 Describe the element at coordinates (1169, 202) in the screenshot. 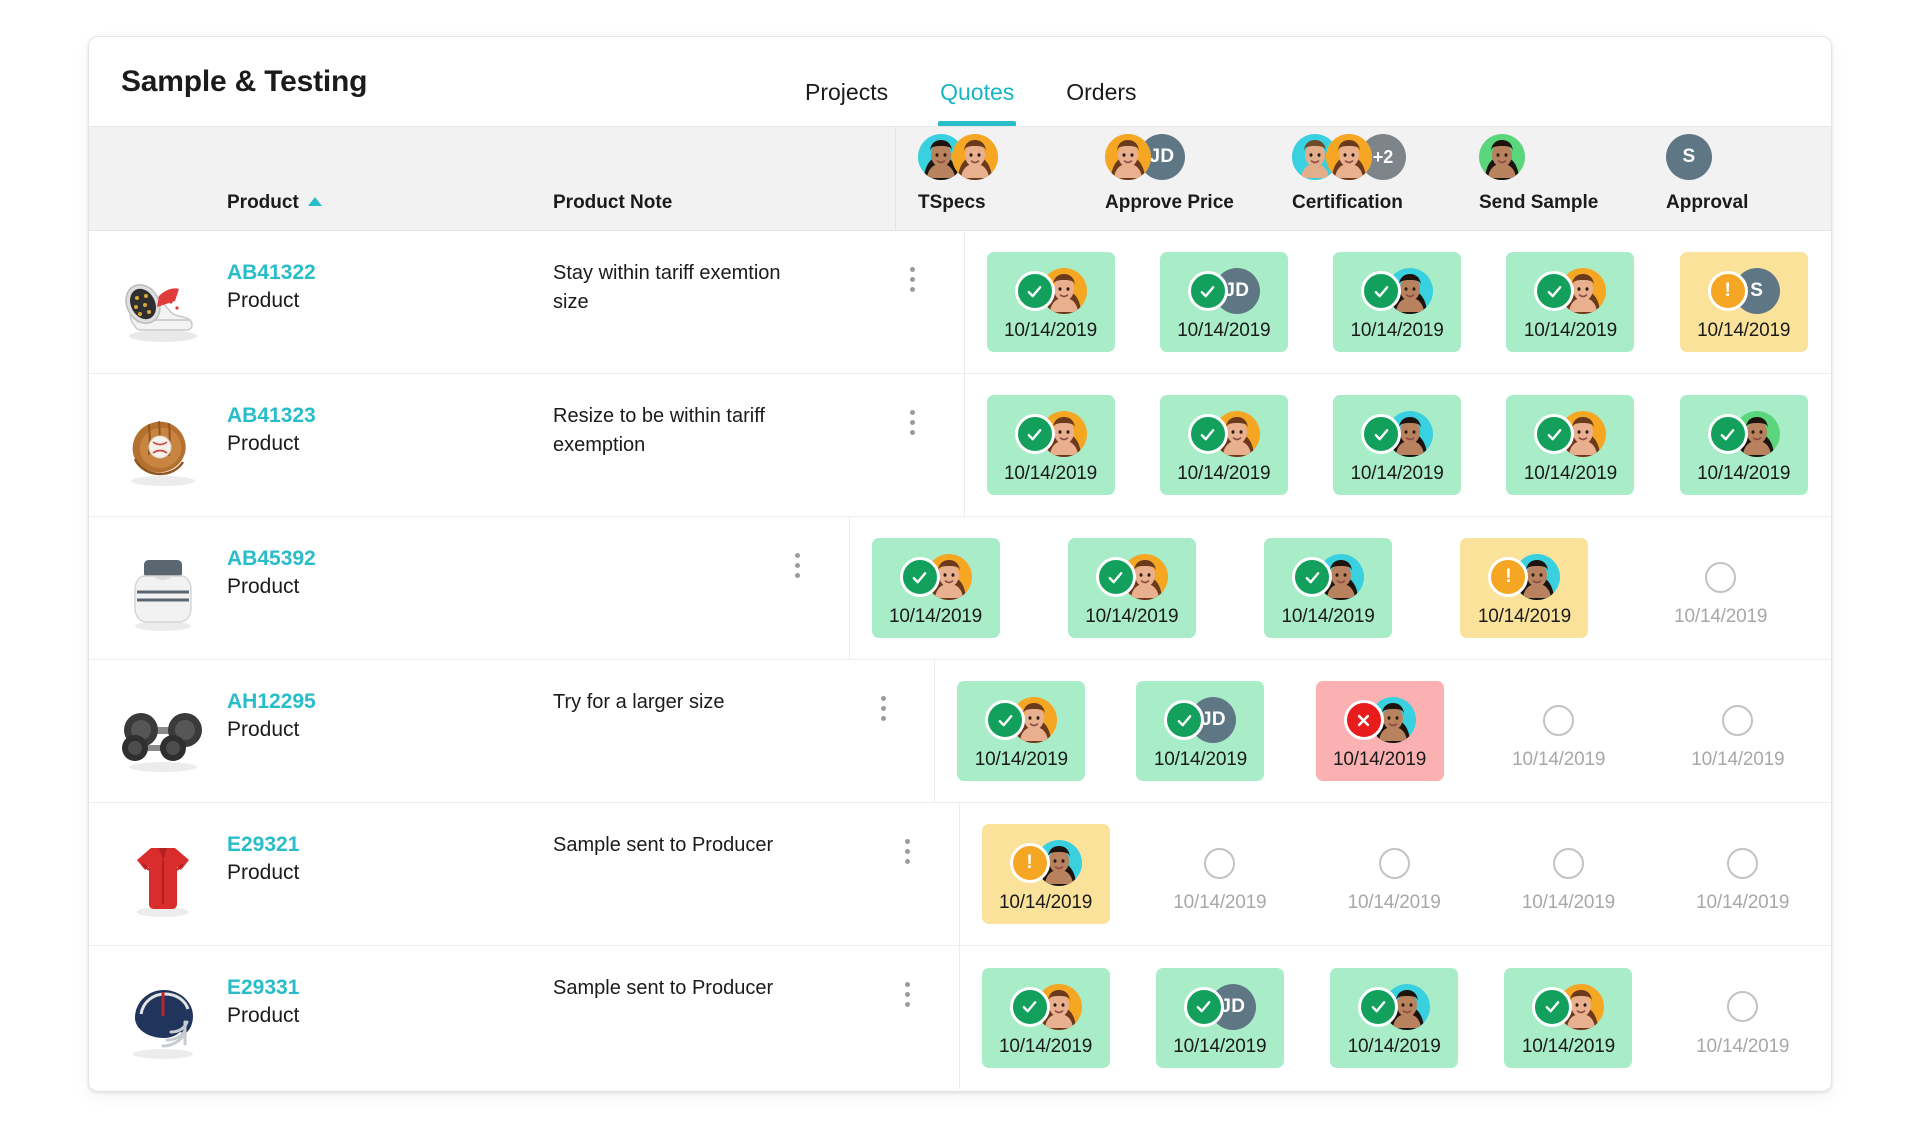

I see `header-col-approve-price-label: Approve Price` at that location.